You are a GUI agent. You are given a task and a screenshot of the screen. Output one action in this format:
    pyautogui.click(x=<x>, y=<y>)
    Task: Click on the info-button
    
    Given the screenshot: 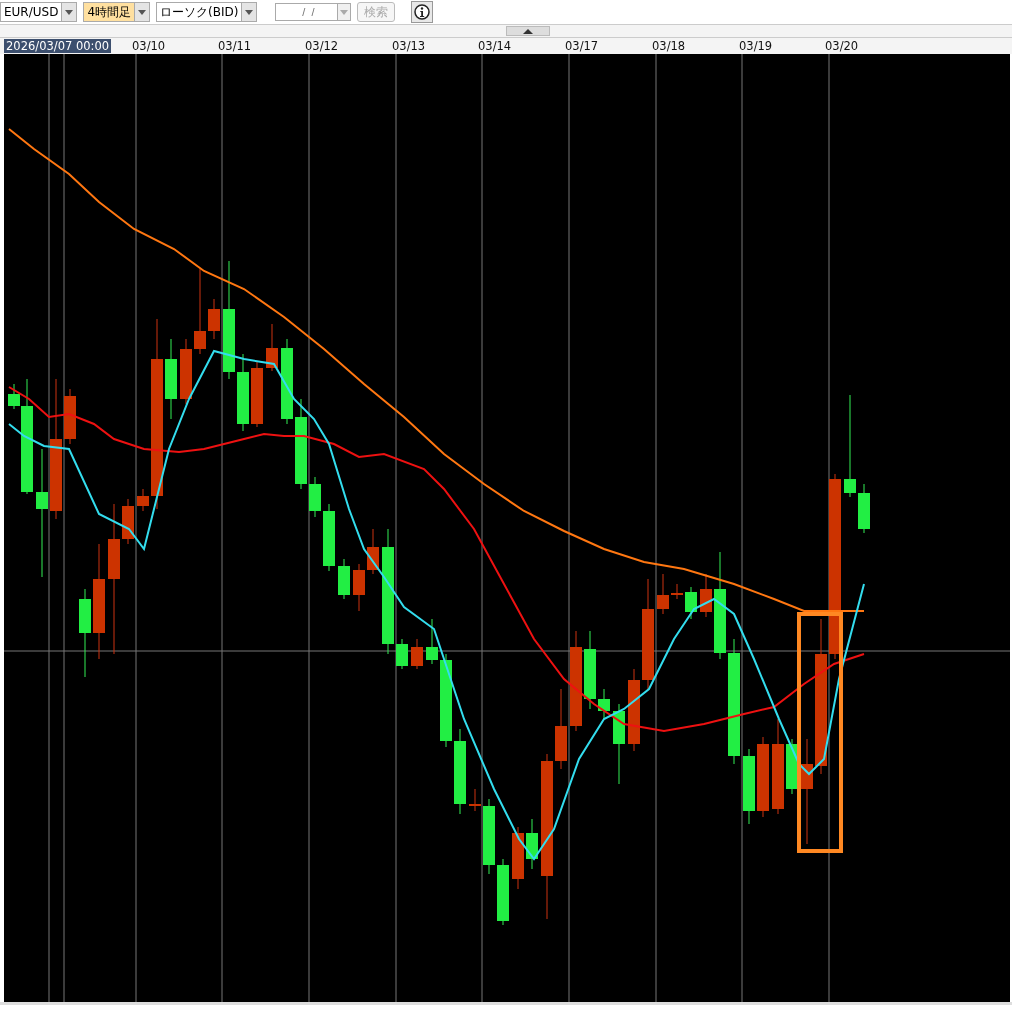 What is the action you would take?
    pyautogui.click(x=422, y=12)
    